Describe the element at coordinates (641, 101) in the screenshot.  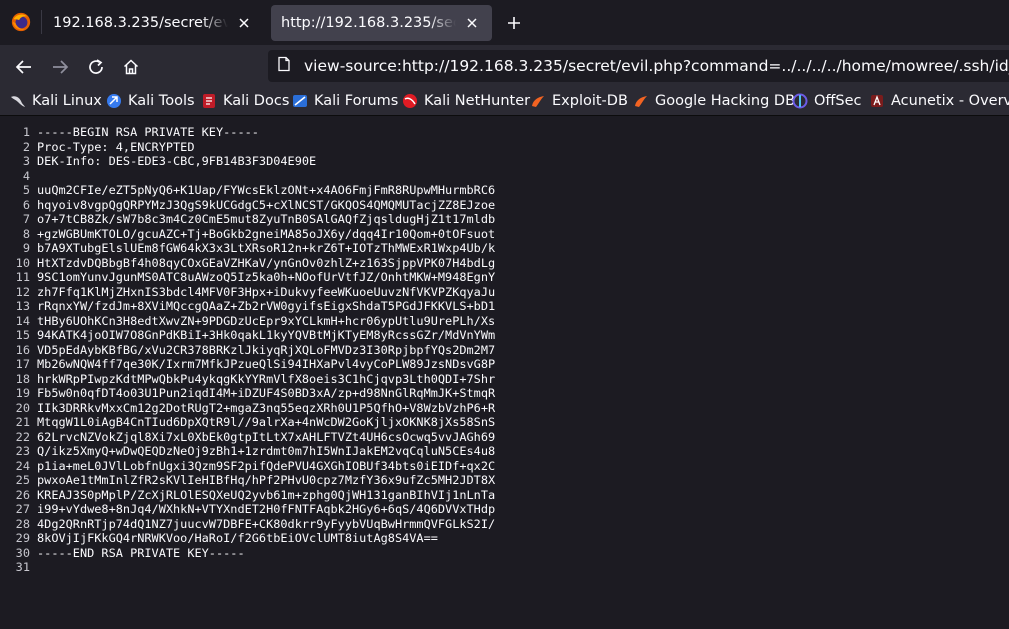
I see `ghdb-icon` at that location.